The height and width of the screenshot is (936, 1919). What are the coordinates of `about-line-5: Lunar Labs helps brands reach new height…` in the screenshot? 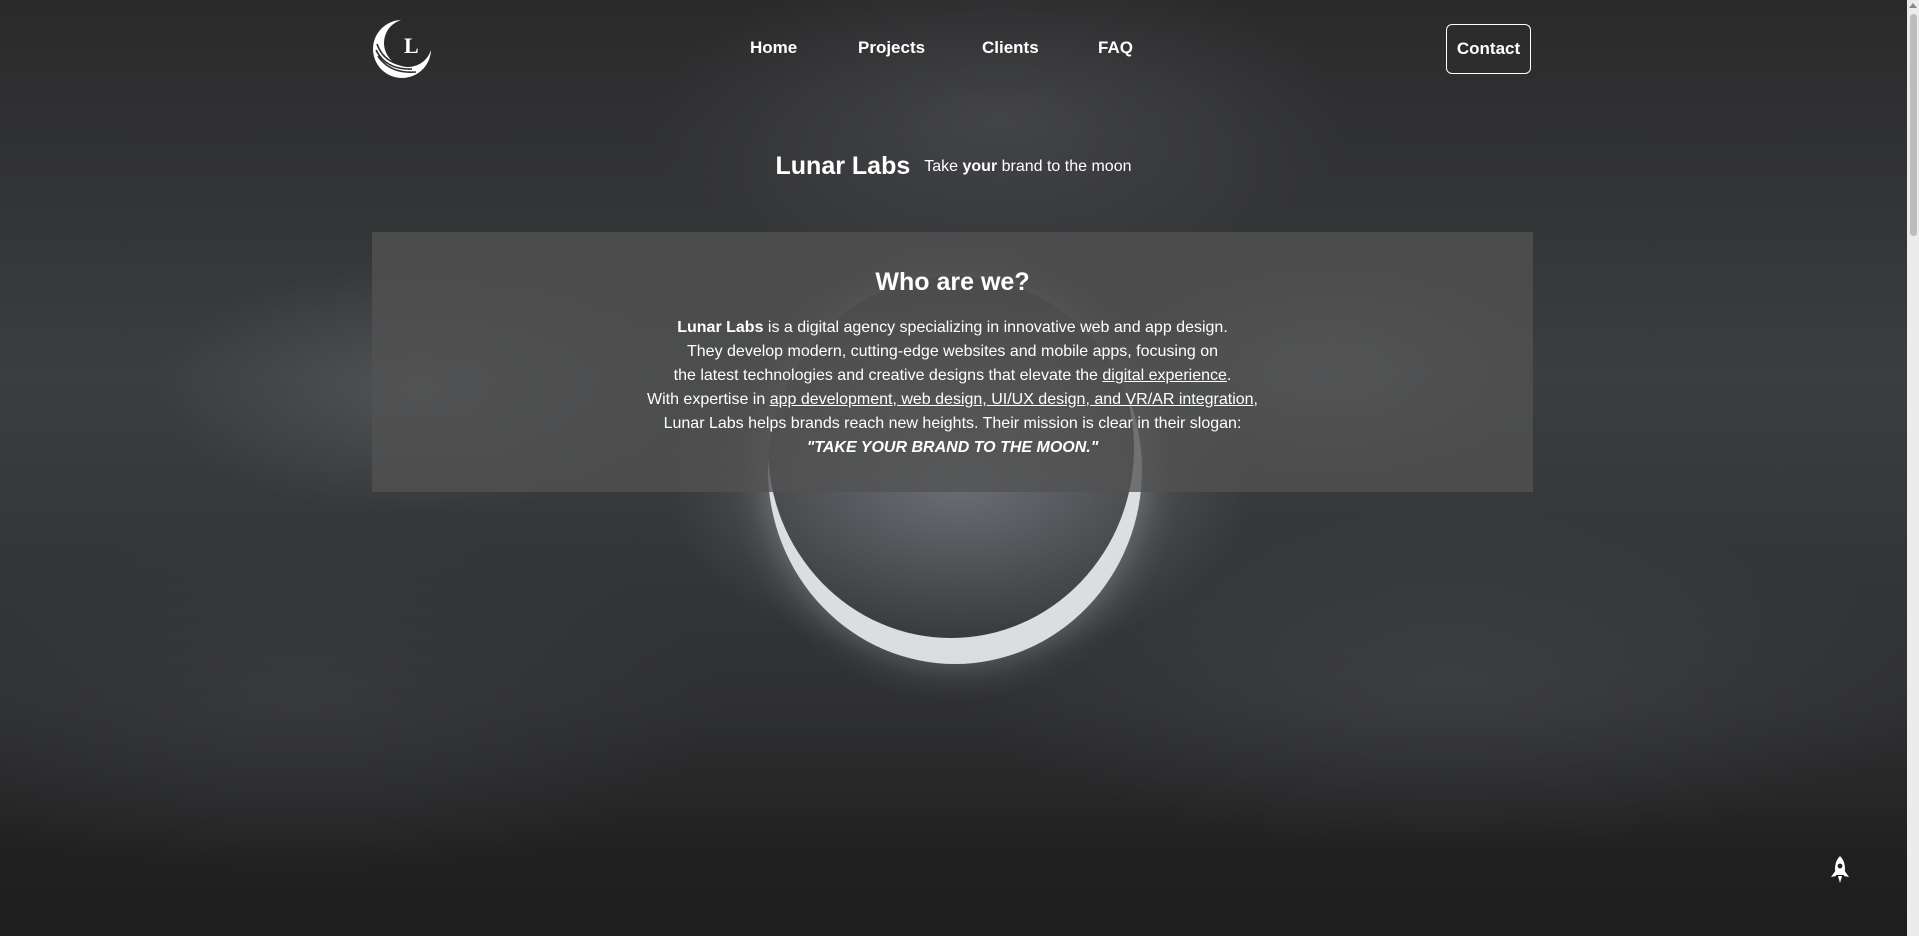 It's located at (952, 423).